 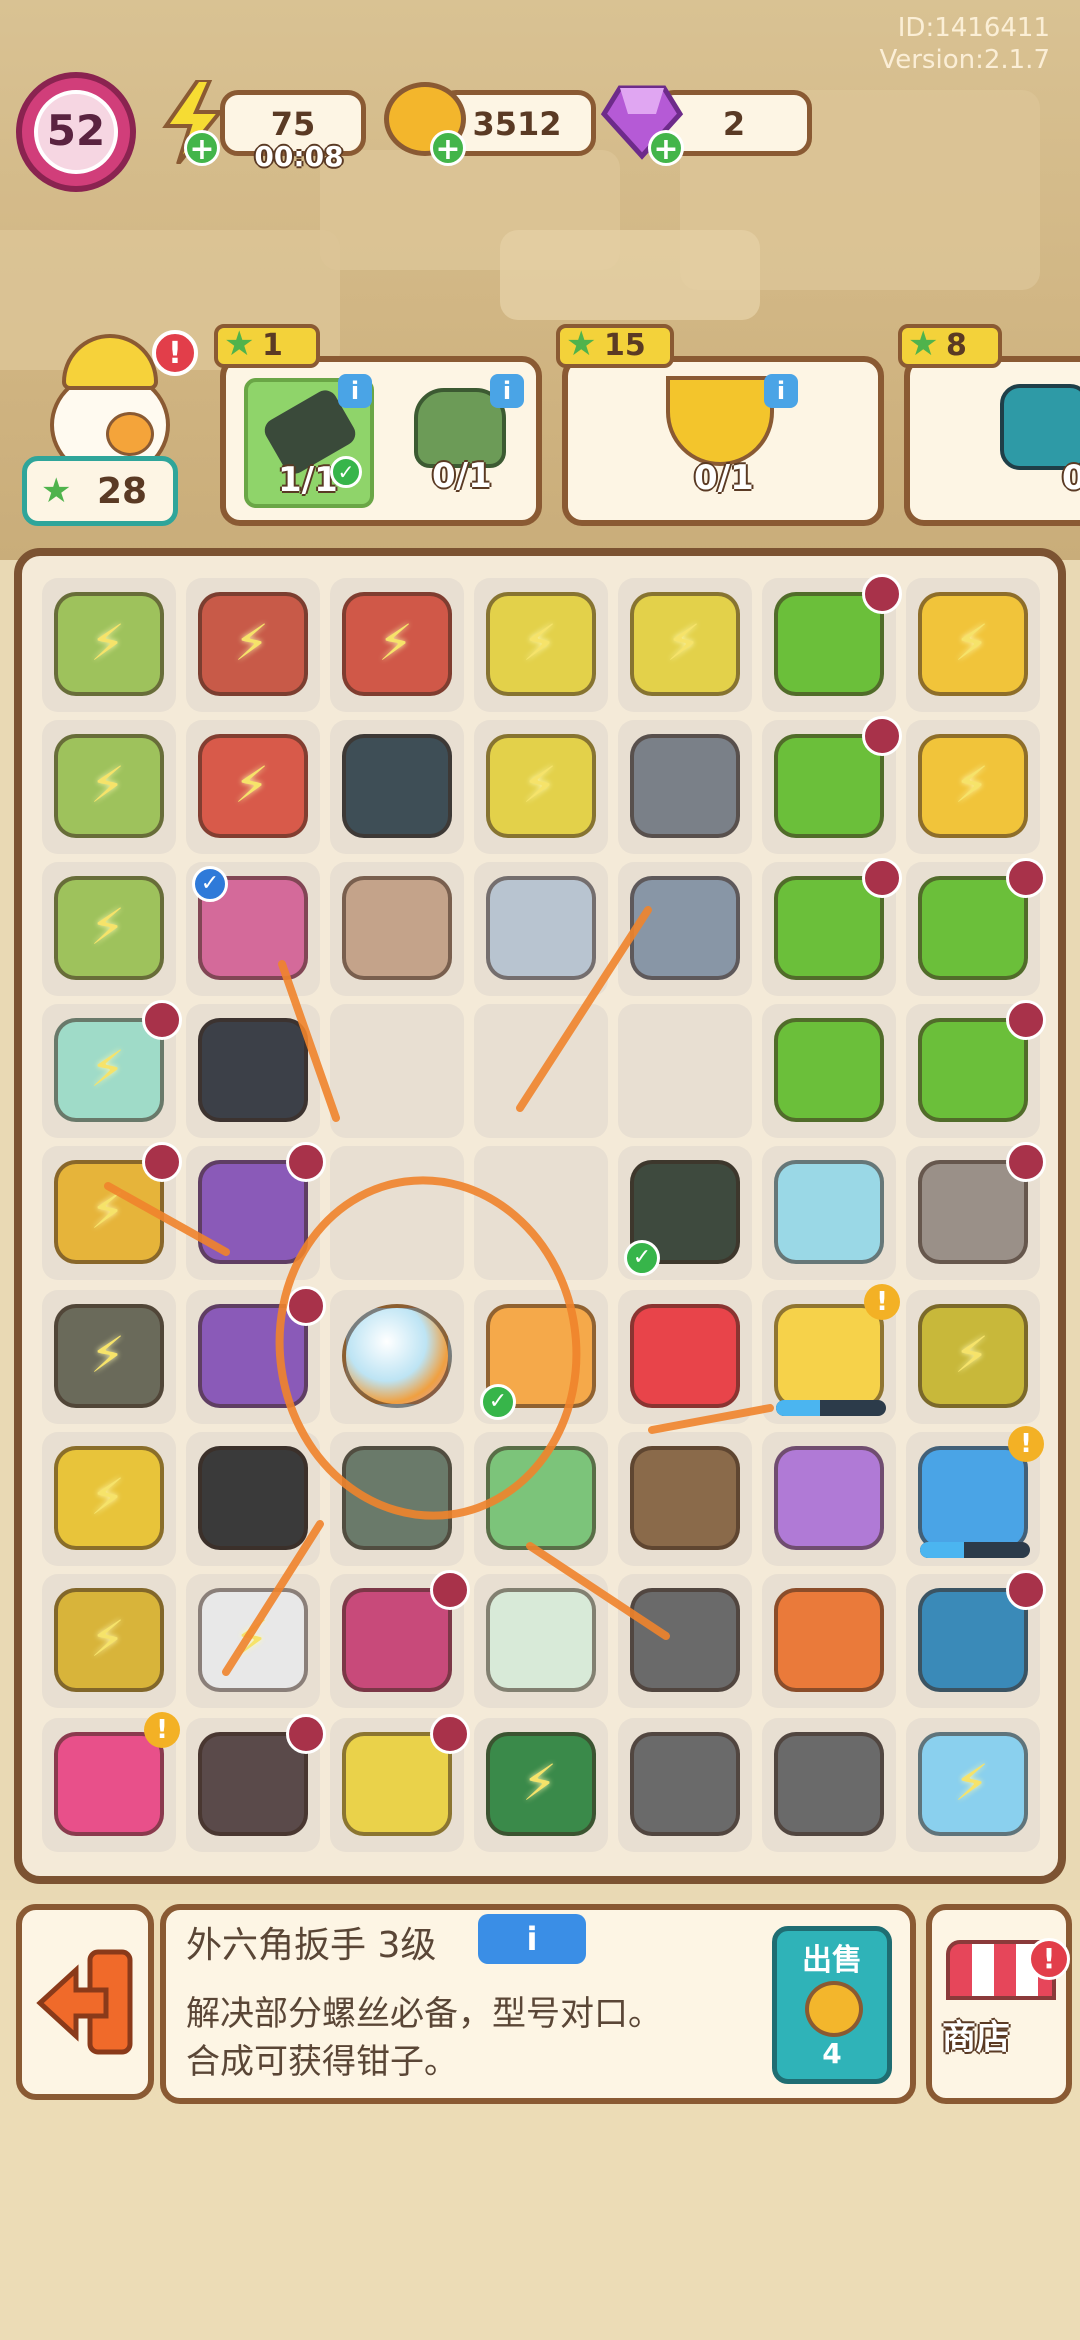 I want to click on sell-button: 出售 4, so click(x=832, y=2005).